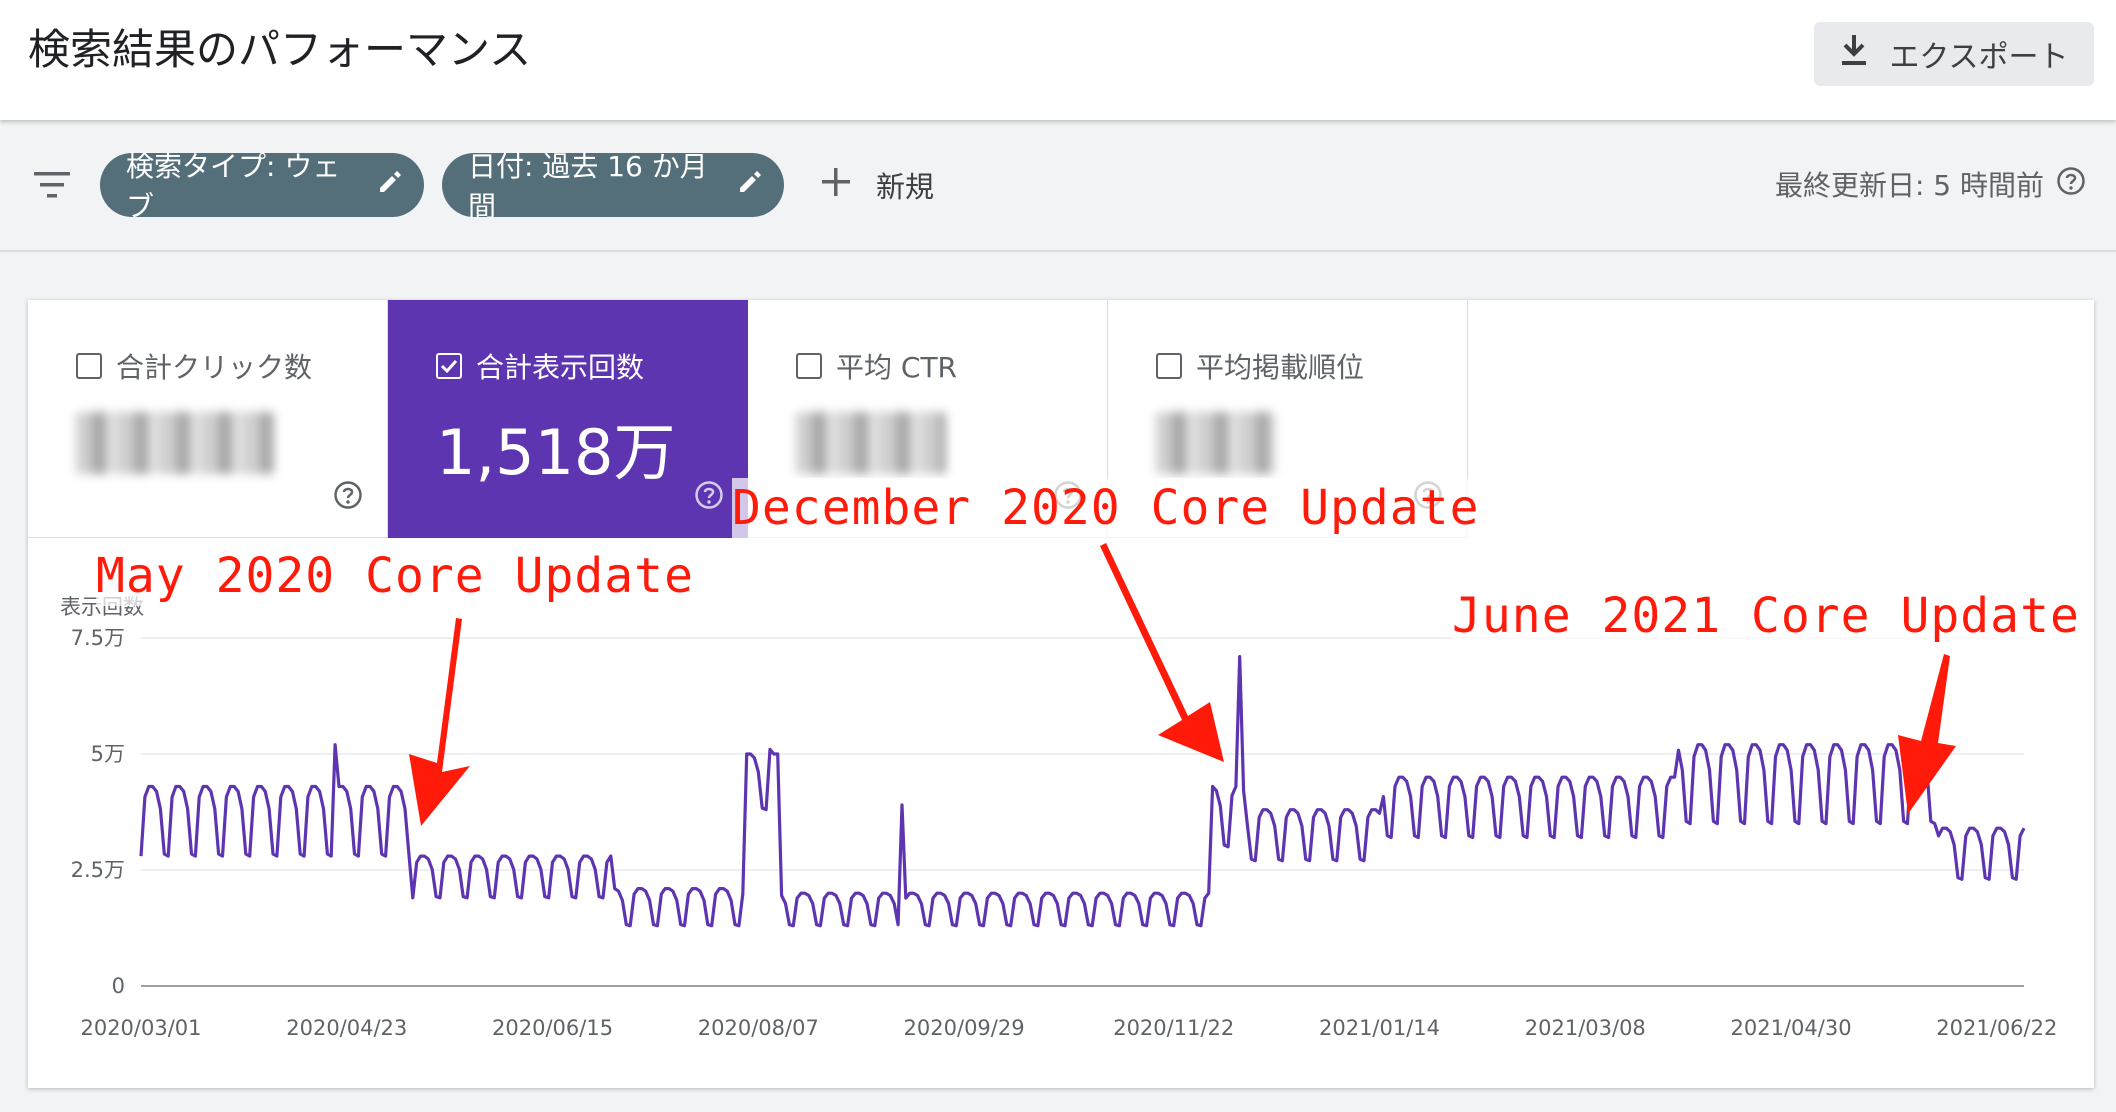  Describe the element at coordinates (214, 367) in the screenshot. I see `metric-label: 合計クリック数` at that location.